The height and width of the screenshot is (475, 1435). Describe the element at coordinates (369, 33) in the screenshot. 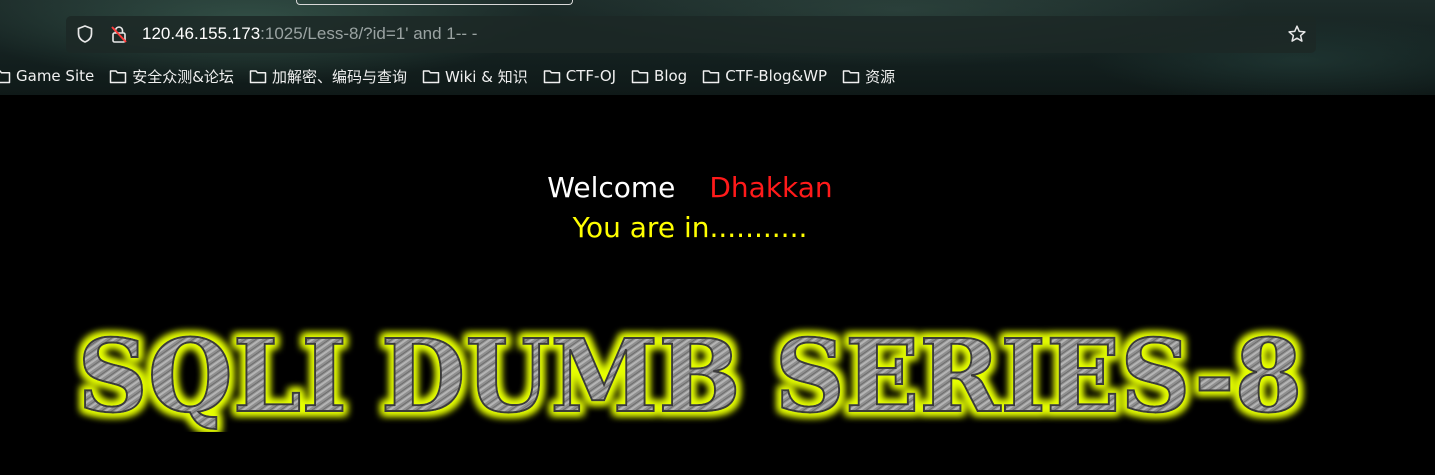

I see `url-path: :1025/Less-8/?id=1' and 1-- -` at that location.